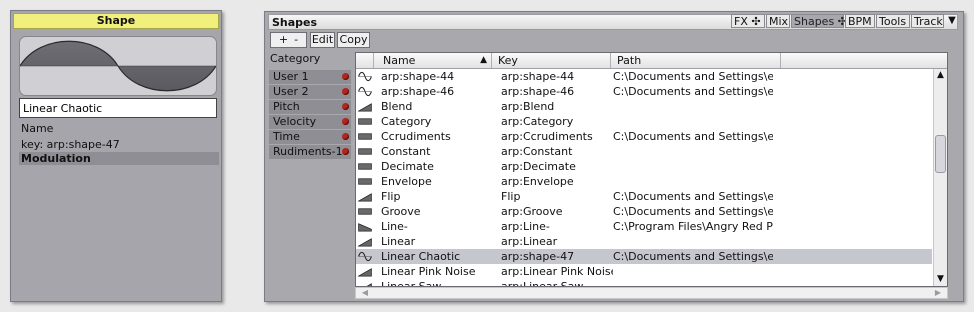 This screenshot has height=312, width=974. I want to click on panel-title: Shapes, so click(295, 22).